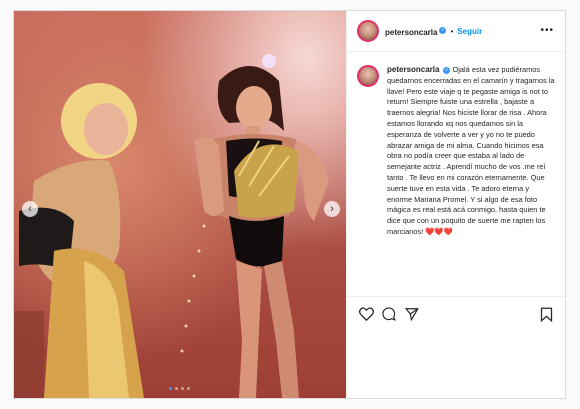  Describe the element at coordinates (456, 31) in the screenshot. I see `post-header: petersoncarla ✓ • Seguir •••` at that location.